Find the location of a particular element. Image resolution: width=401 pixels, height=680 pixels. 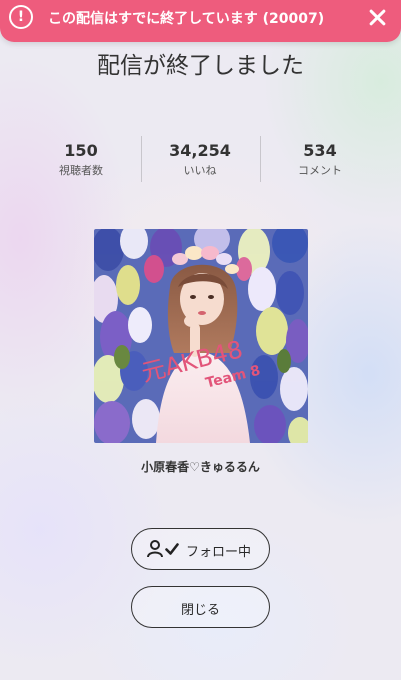

stat-viewers: 150 視聴者数 is located at coordinates (81, 159).